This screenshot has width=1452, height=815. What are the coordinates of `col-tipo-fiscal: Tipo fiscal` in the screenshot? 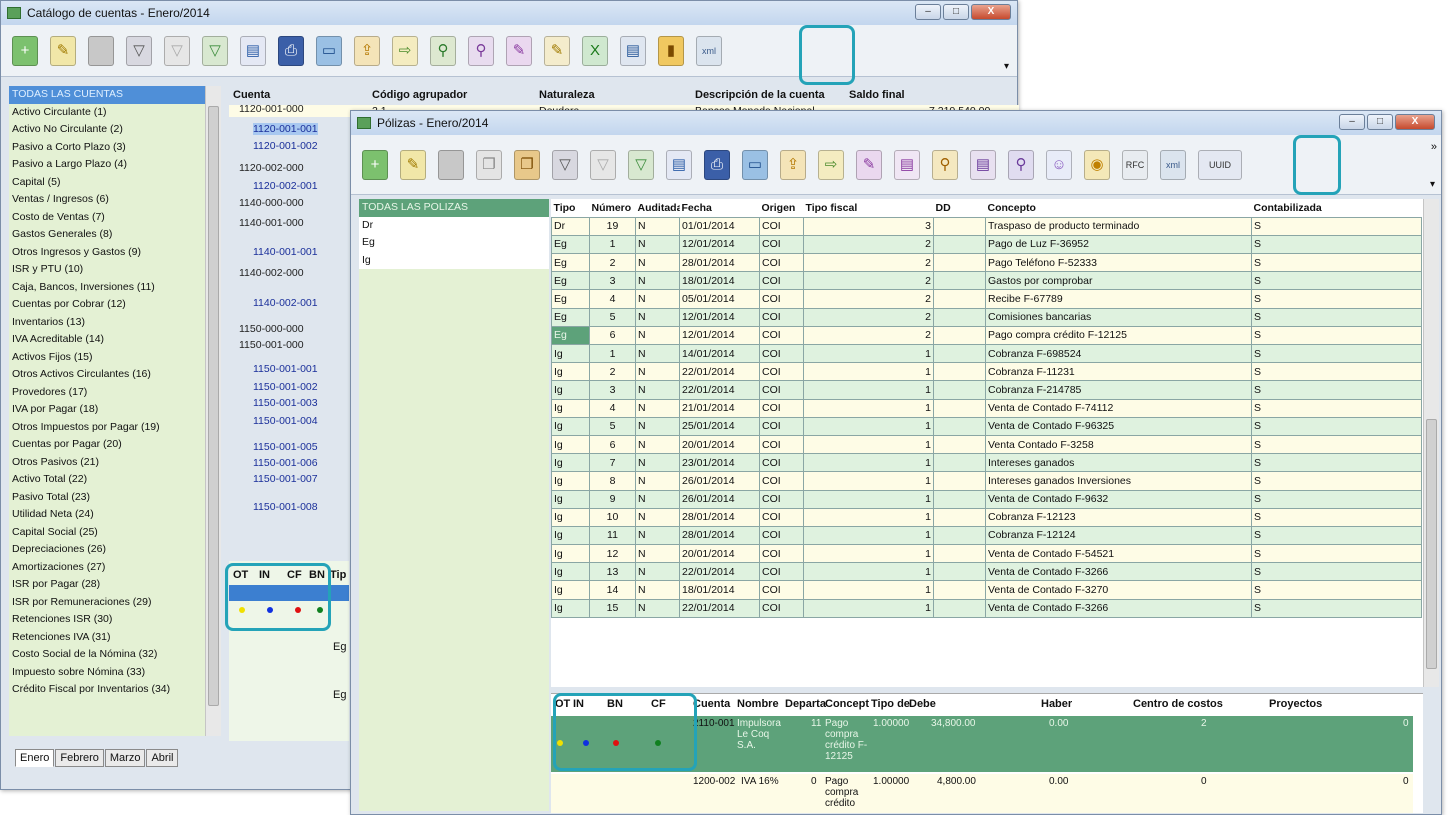 It's located at (868, 208).